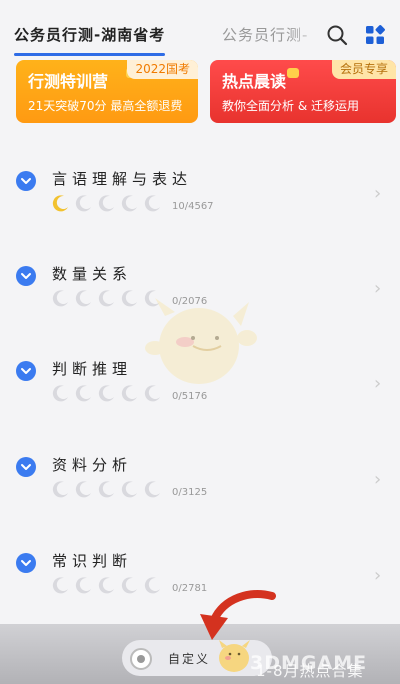 This screenshot has width=400, height=684. Describe the element at coordinates (200, 481) in the screenshot. I see `chapter-row: 资料分析 0/3125 ›` at that location.